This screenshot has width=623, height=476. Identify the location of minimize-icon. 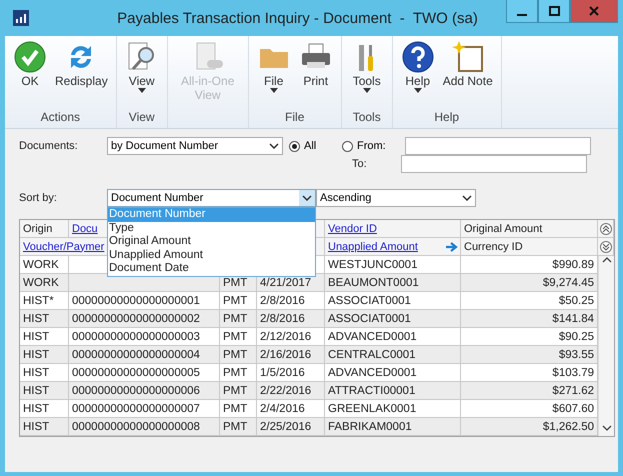
(522, 15).